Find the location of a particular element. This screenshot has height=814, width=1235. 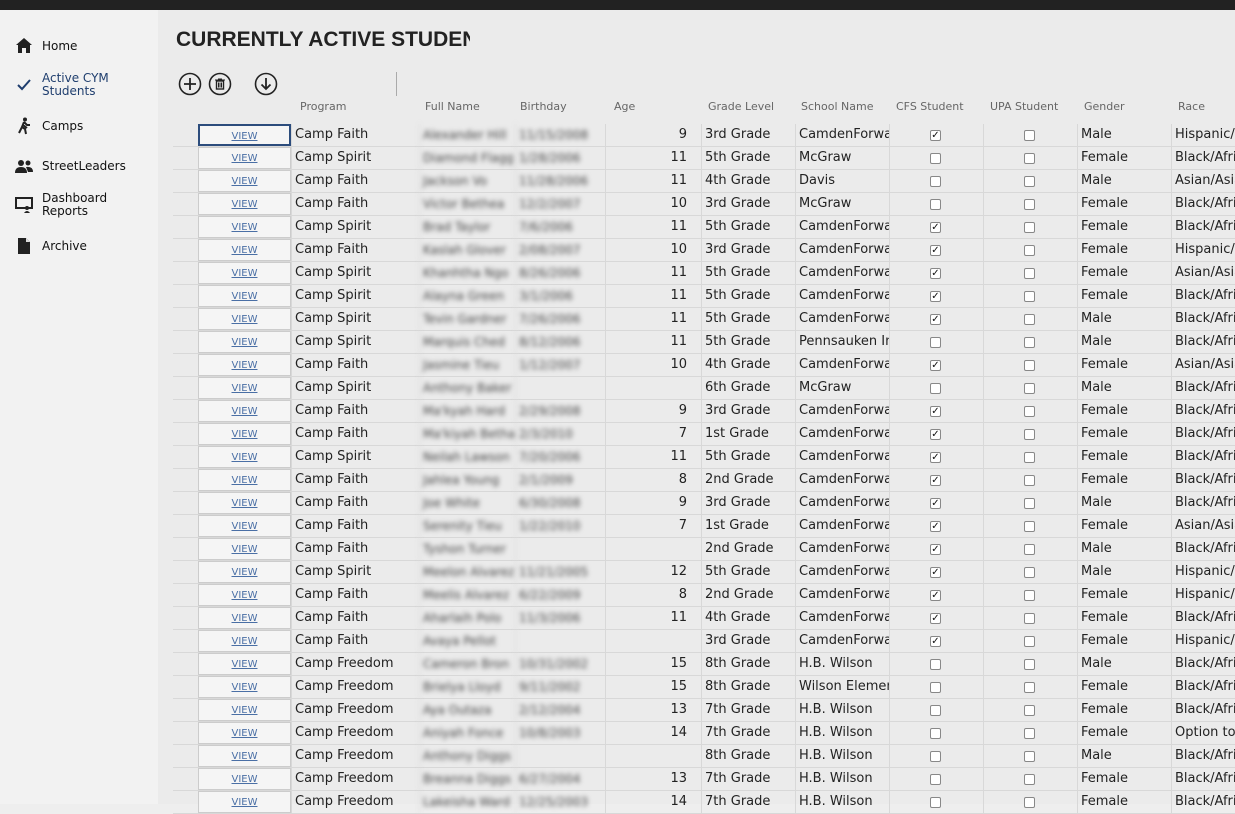

col-header-school-name: School Name is located at coordinates (837, 106).